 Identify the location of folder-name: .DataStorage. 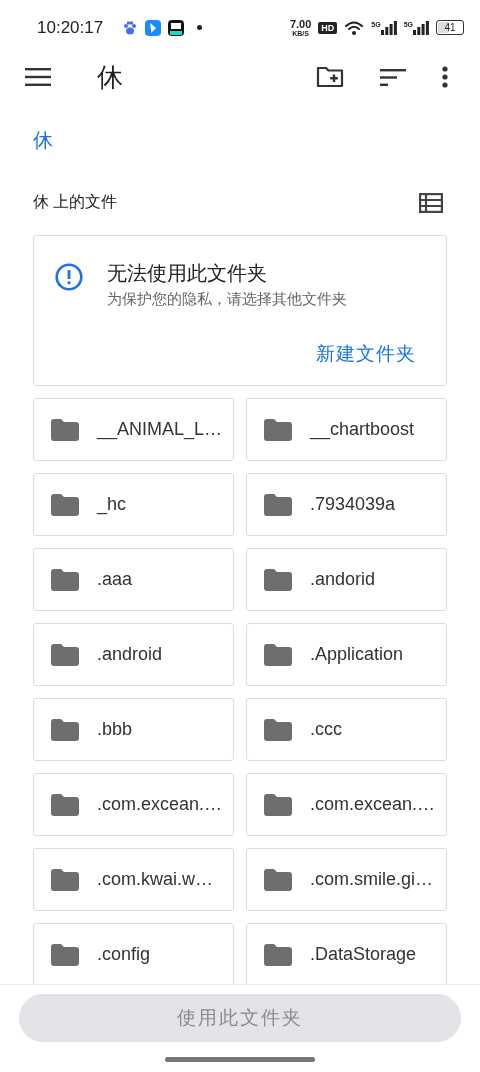
(363, 954).